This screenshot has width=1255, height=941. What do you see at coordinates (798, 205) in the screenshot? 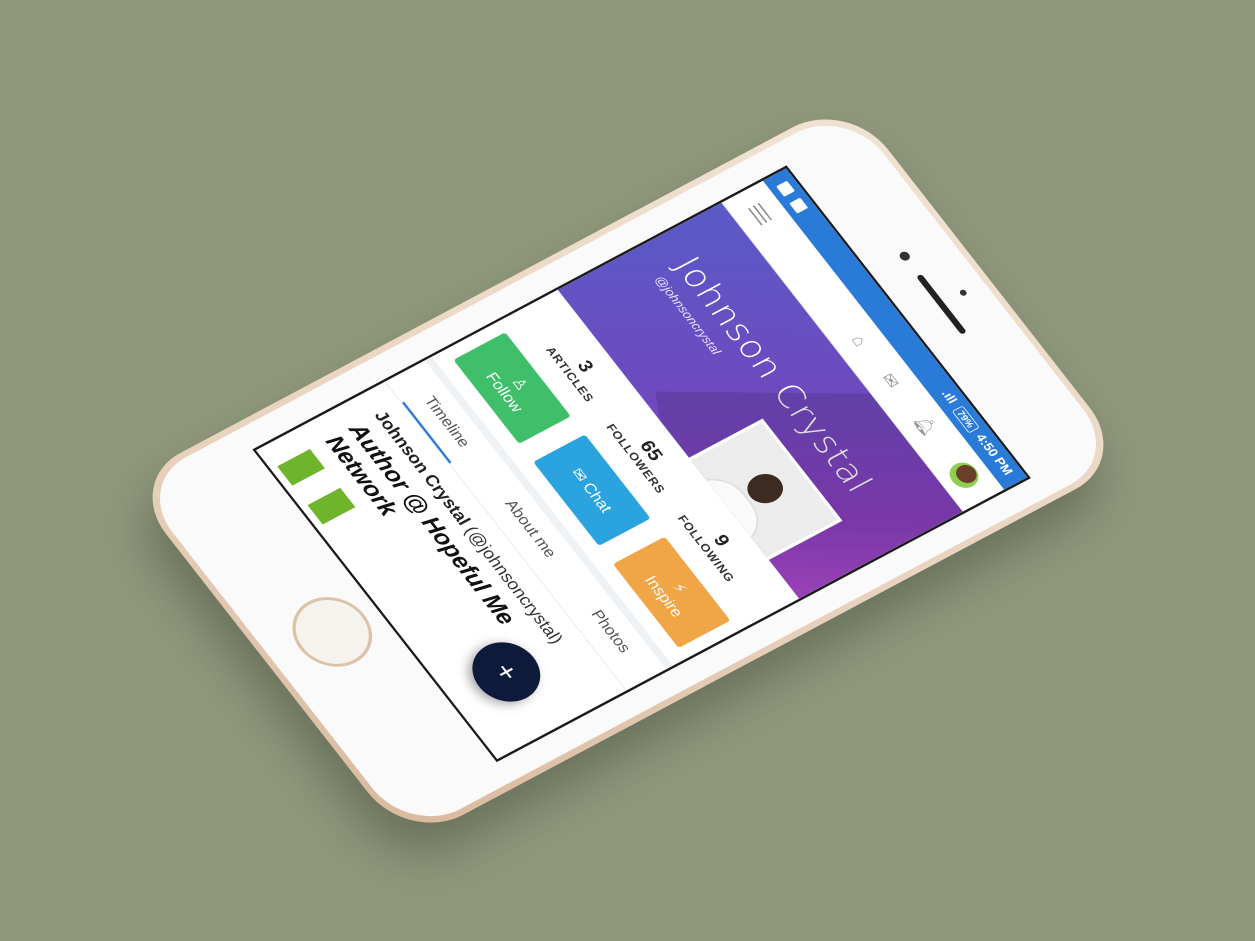
I see `image-notification-icon` at bounding box center [798, 205].